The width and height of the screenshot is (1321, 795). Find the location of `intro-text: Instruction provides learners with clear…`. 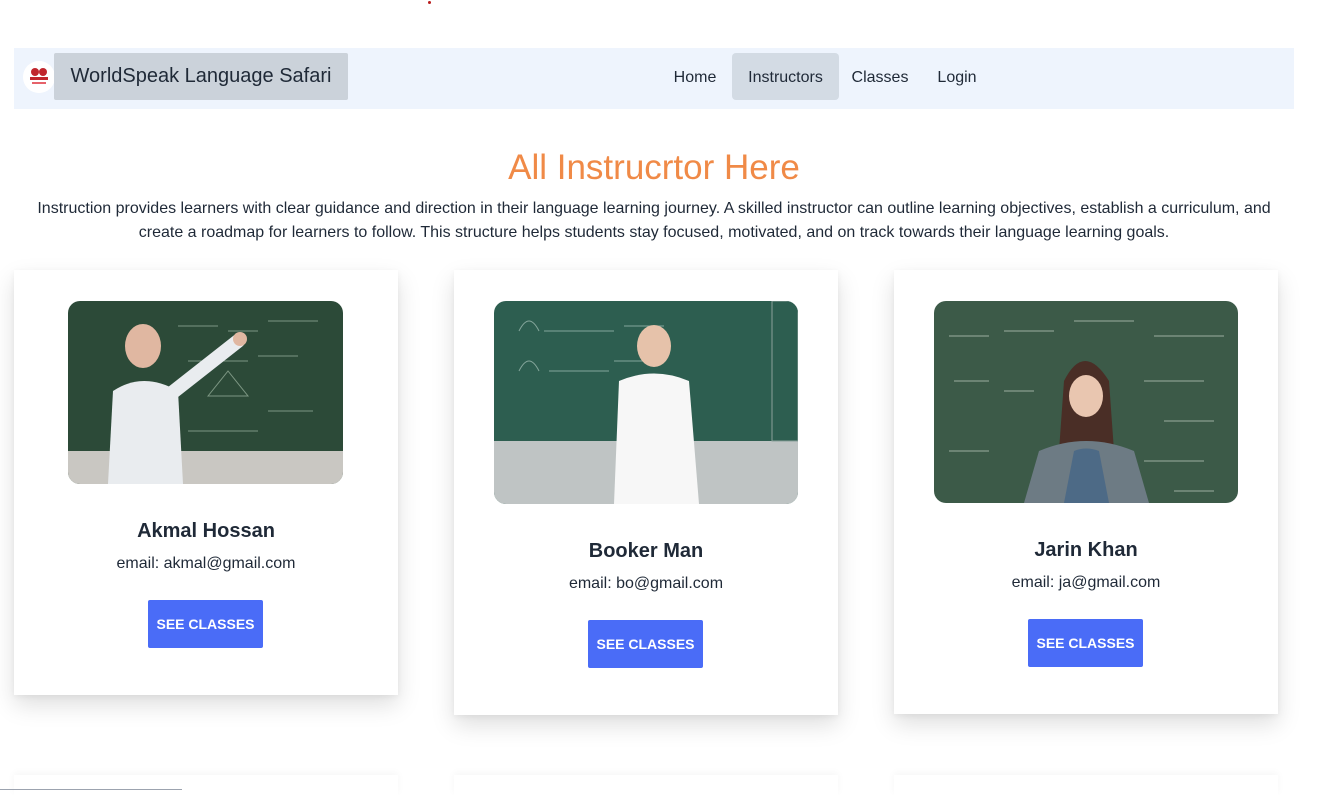

intro-text: Instruction provides learners with clear… is located at coordinates (654, 220).